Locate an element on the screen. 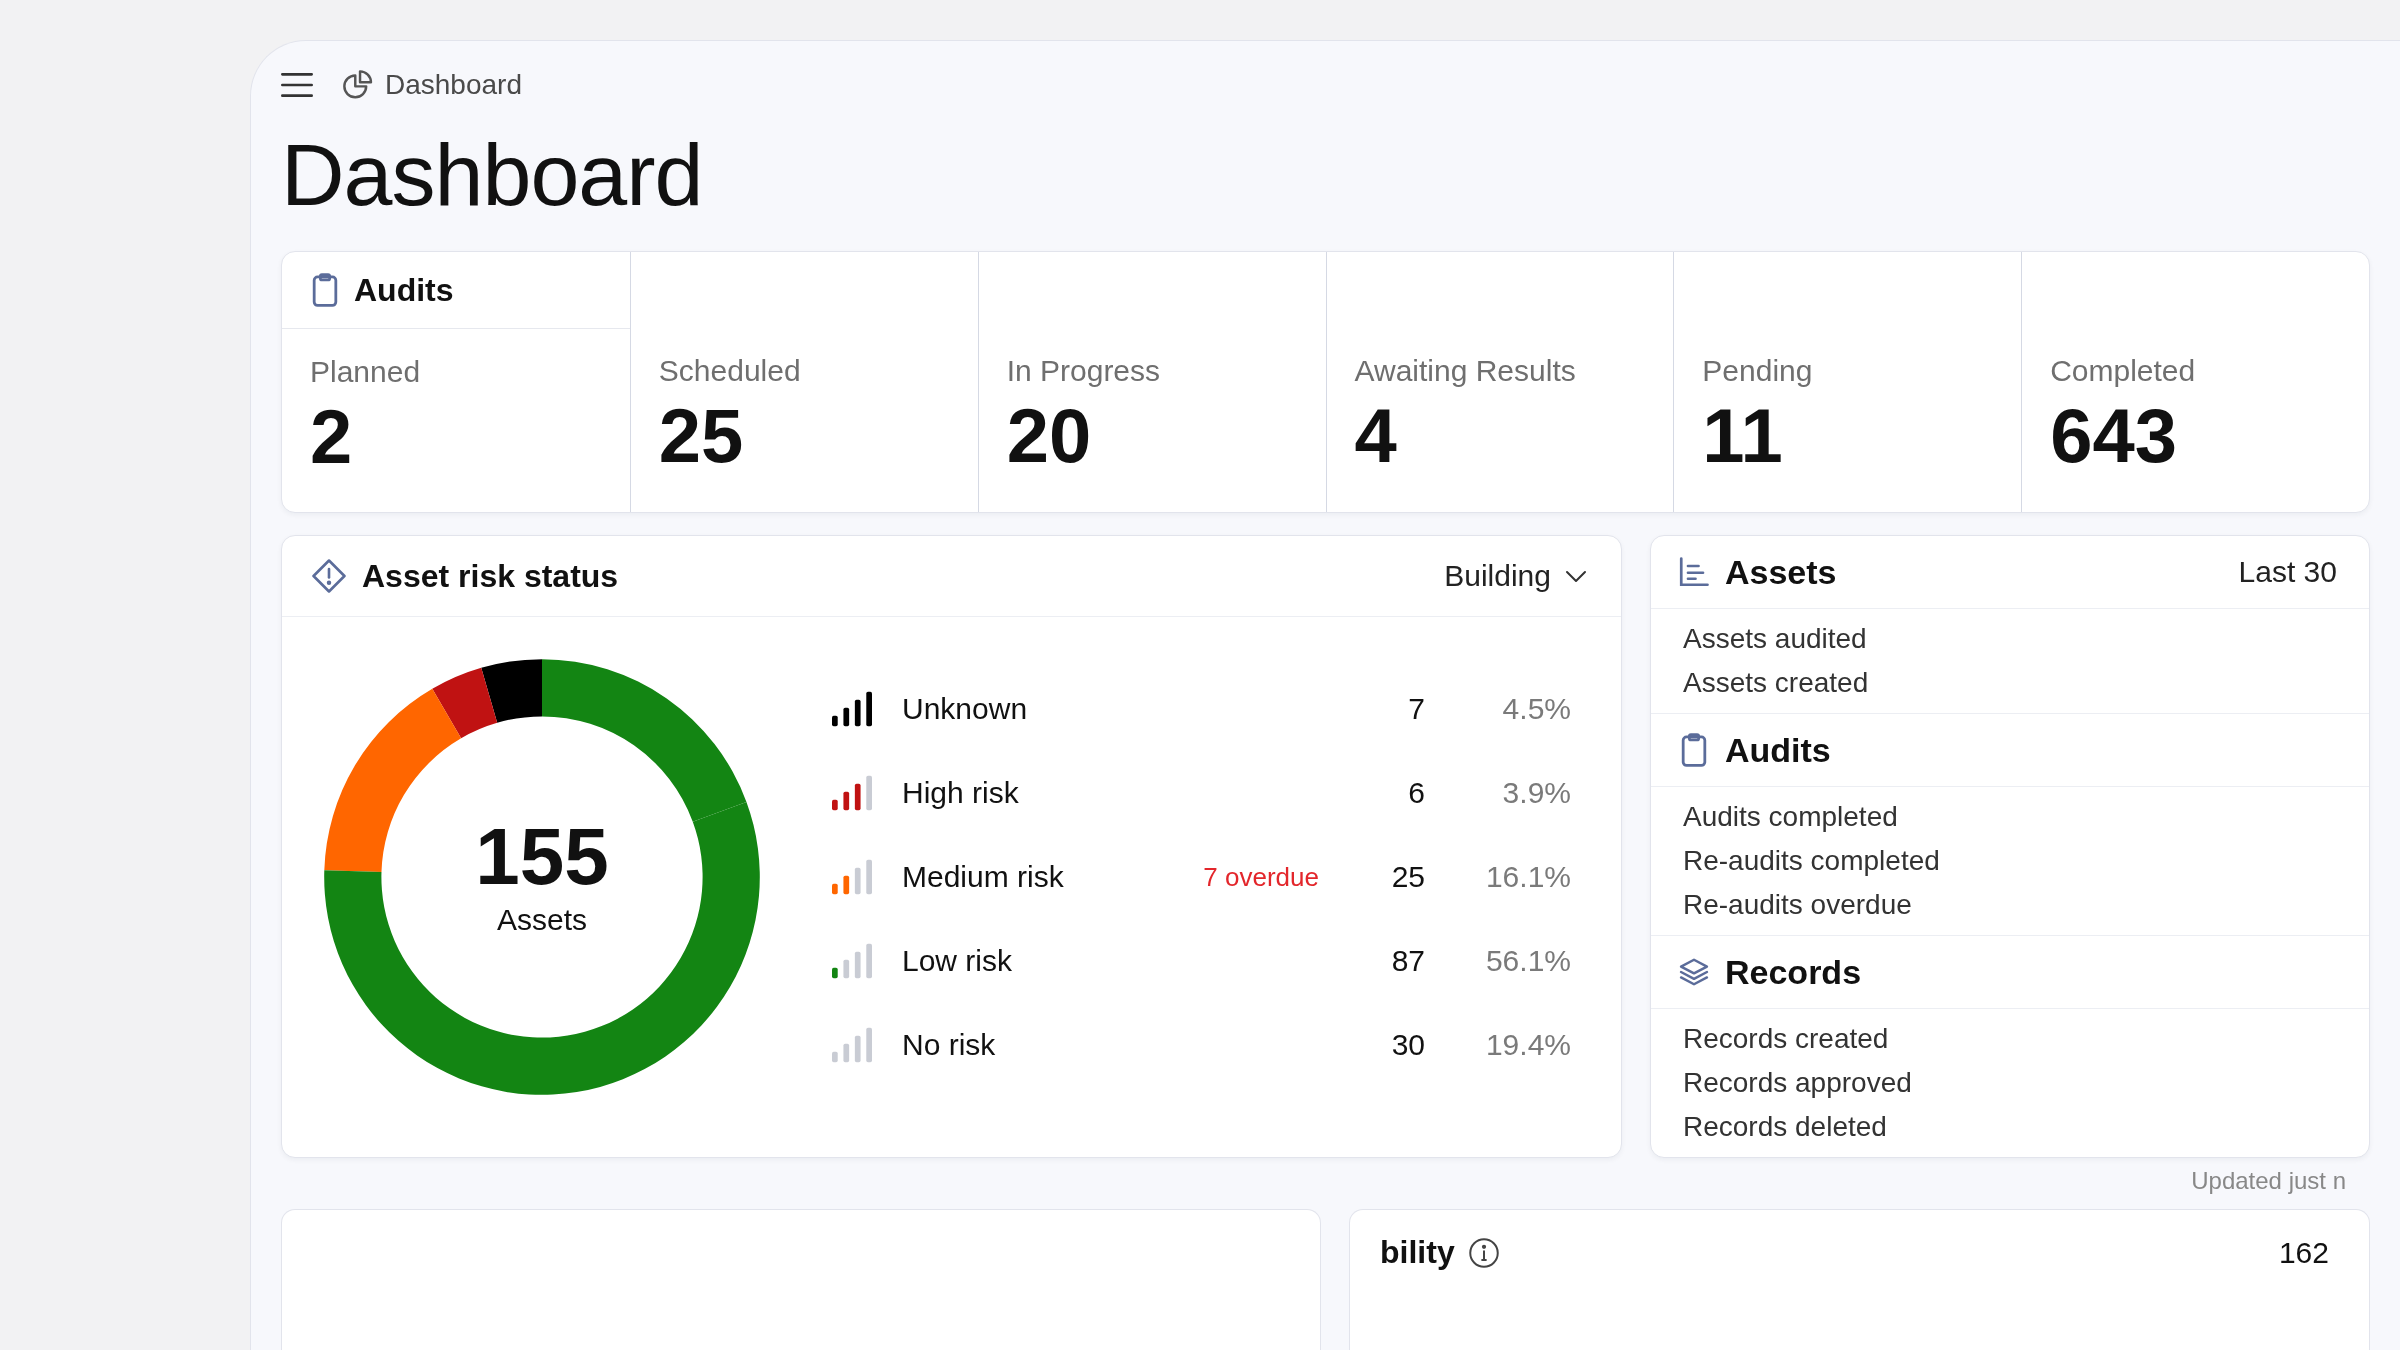  legend-label: Unknown is located at coordinates (965, 709).